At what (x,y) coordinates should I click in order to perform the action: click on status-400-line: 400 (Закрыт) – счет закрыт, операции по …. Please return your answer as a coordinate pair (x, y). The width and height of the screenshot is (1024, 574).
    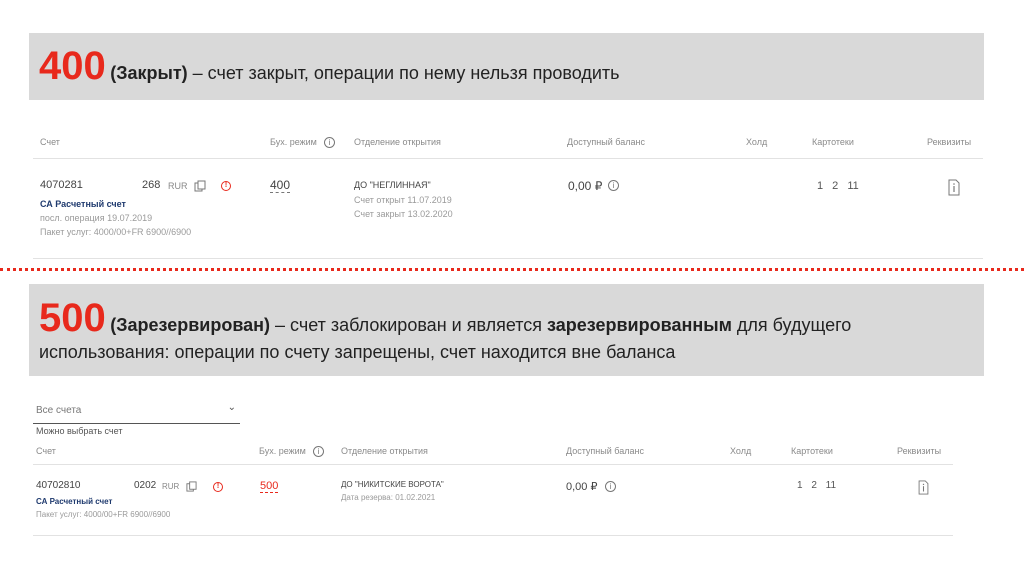
    Looking at the image, I should click on (329, 66).